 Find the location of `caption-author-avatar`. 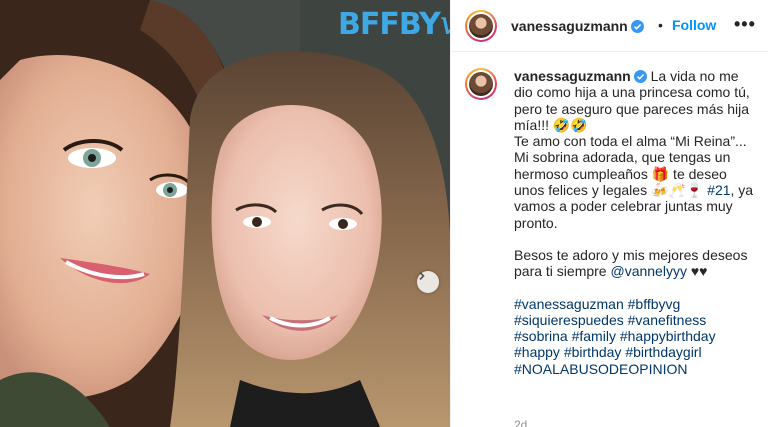

caption-author-avatar is located at coordinates (481, 84).